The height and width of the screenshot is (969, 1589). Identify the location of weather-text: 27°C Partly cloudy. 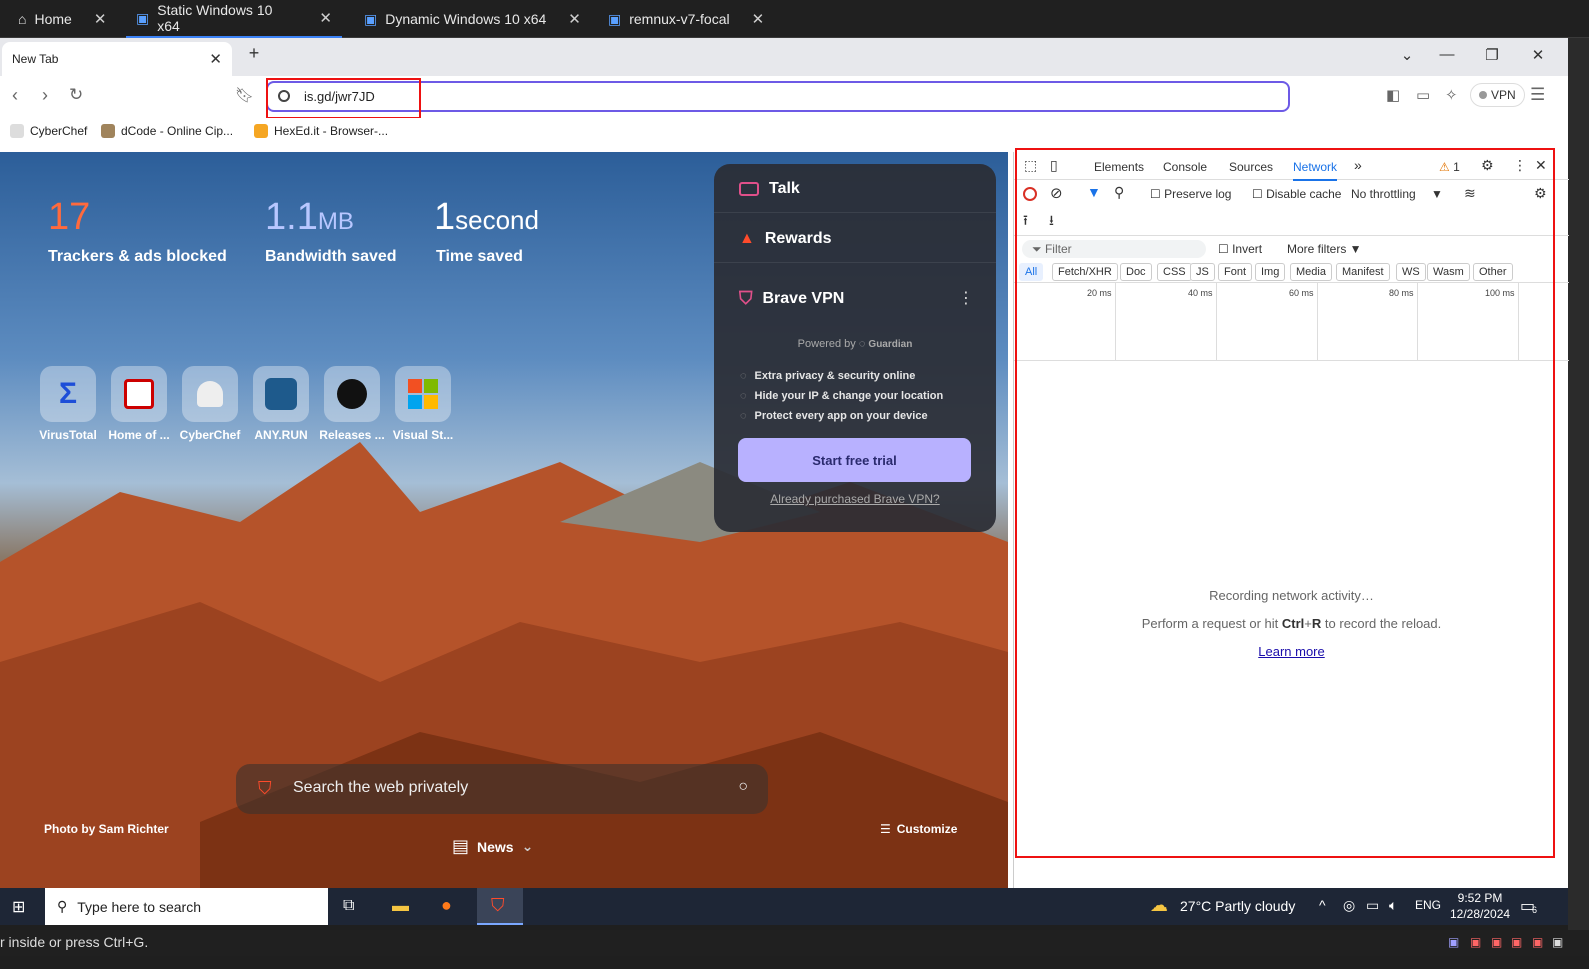
(1237, 906).